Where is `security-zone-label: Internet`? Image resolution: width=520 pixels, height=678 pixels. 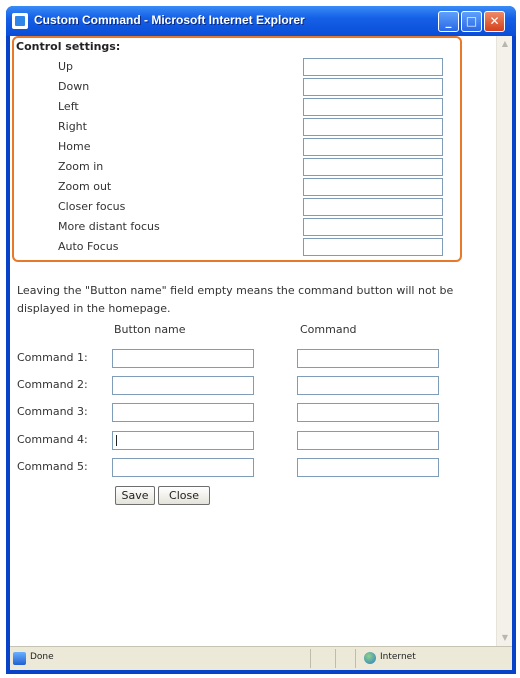 security-zone-label: Internet is located at coordinates (398, 657).